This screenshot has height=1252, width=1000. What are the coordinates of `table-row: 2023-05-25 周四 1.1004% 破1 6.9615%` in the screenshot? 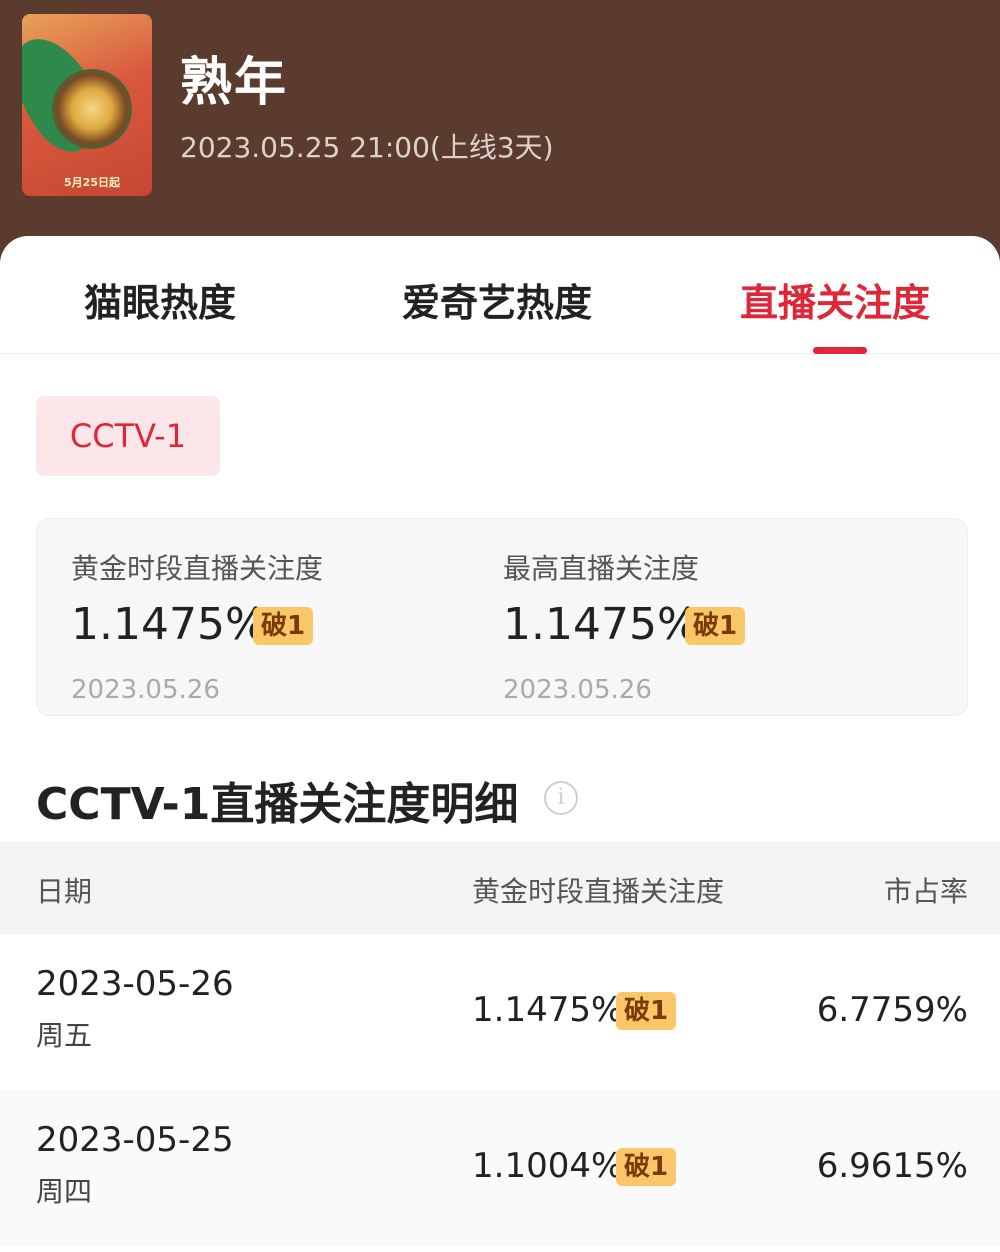 It's located at (500, 1168).